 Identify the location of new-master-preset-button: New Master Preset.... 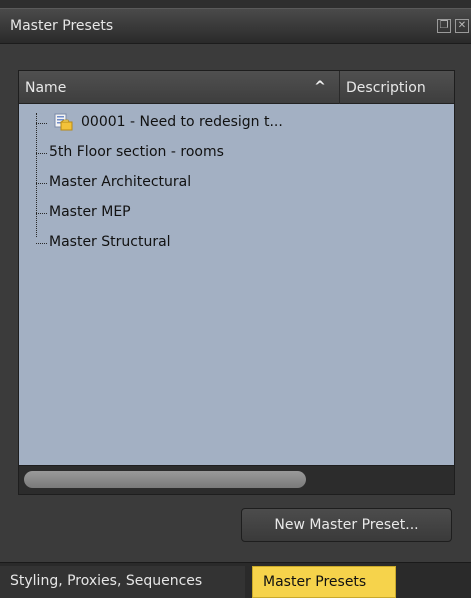
(346, 525).